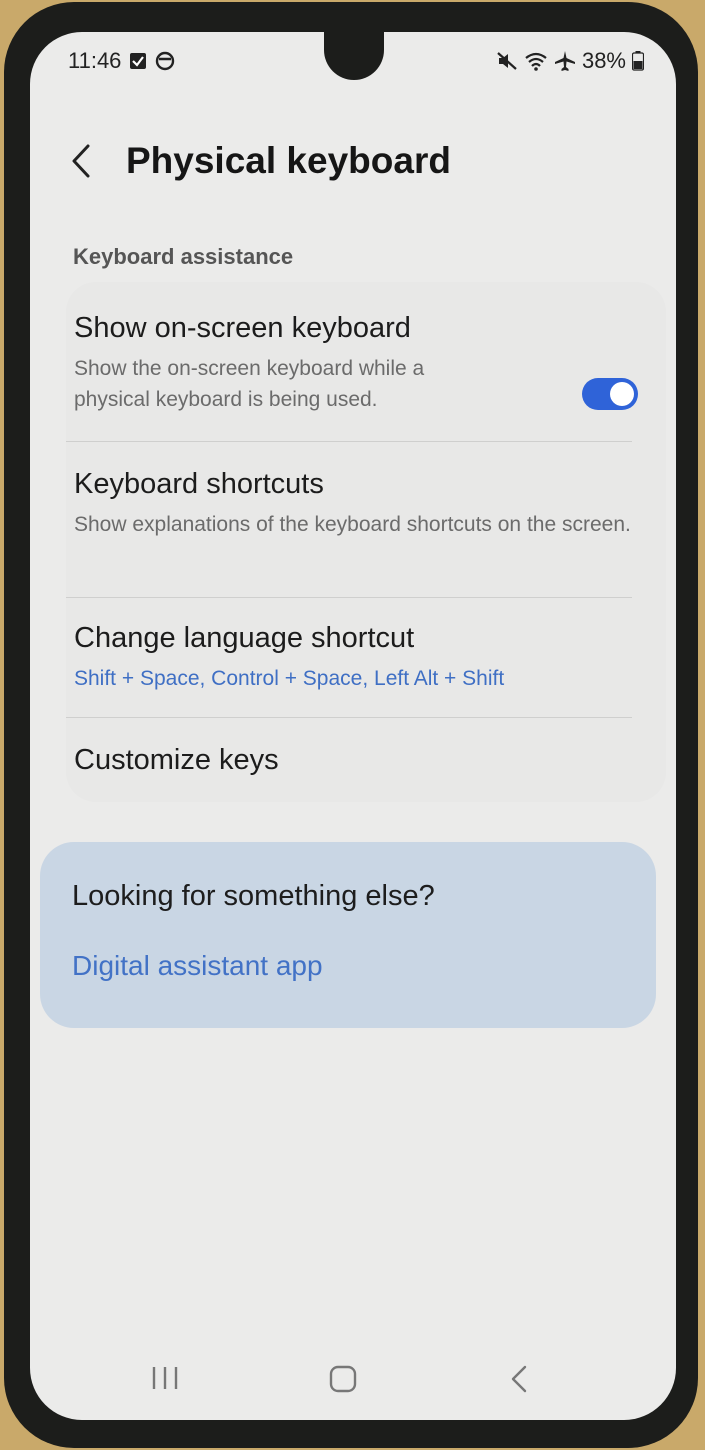 This screenshot has height=1450, width=705. I want to click on recent-apps-button, so click(165, 1378).